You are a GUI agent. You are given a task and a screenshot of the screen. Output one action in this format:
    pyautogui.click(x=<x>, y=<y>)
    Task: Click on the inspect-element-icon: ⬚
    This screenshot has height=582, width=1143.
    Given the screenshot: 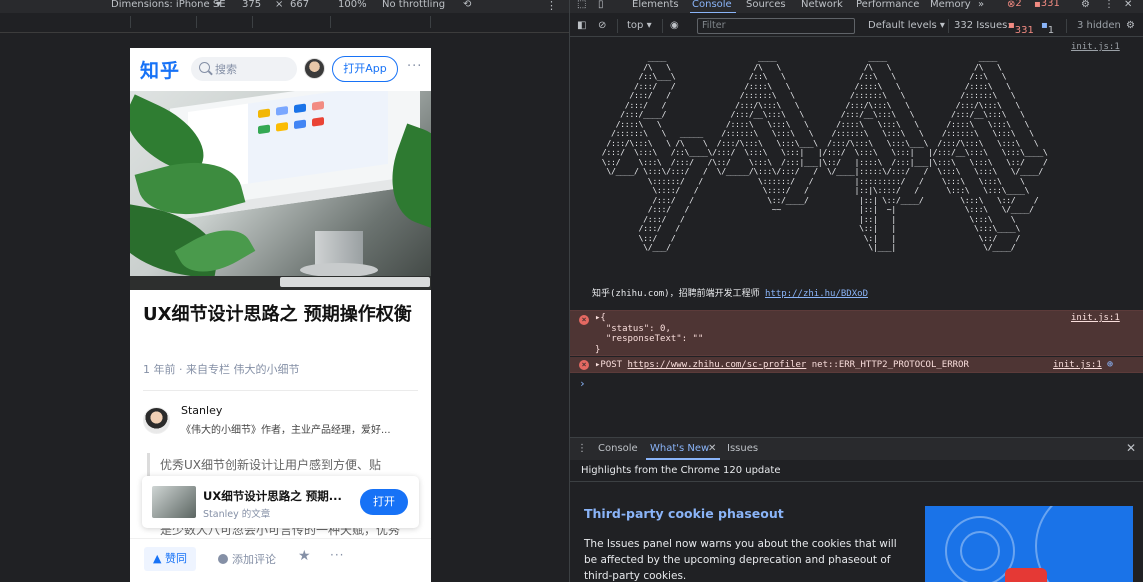 What is the action you would take?
    pyautogui.click(x=581, y=5)
    